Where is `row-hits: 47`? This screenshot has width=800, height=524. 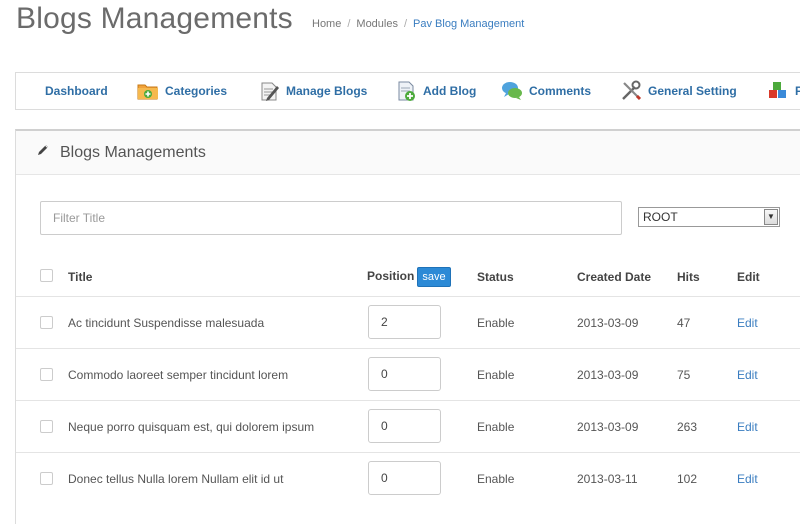
row-hits: 47 is located at coordinates (684, 323).